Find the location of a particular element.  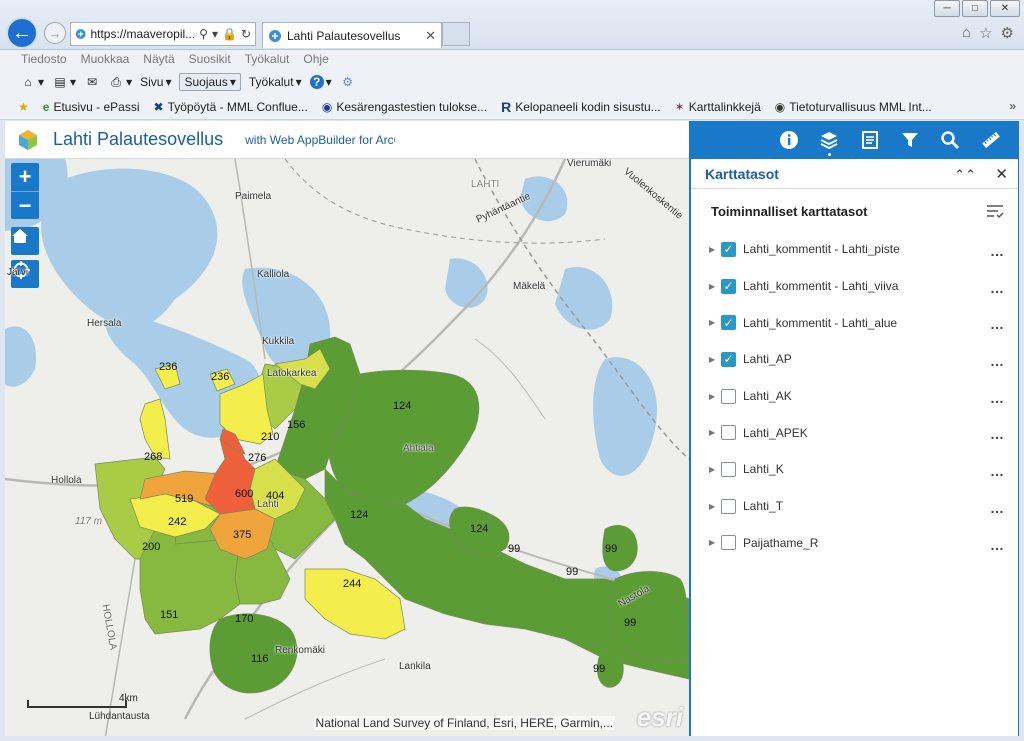

home-command: ⌂ ▾ is located at coordinates (32, 82).